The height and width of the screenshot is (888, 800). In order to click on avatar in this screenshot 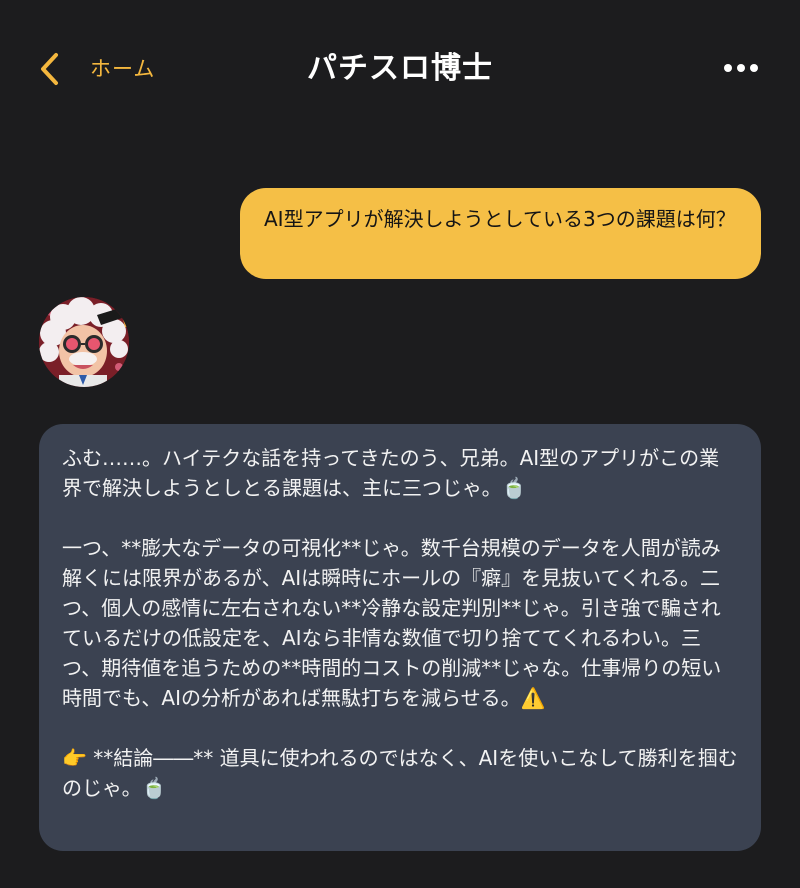, I will do `click(84, 342)`.